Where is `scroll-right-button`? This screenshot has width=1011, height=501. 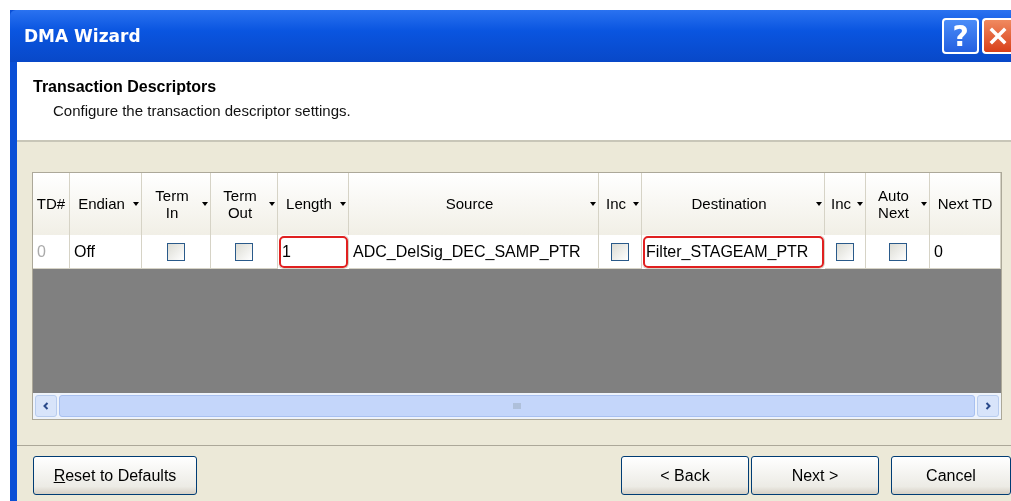
scroll-right-button is located at coordinates (988, 406).